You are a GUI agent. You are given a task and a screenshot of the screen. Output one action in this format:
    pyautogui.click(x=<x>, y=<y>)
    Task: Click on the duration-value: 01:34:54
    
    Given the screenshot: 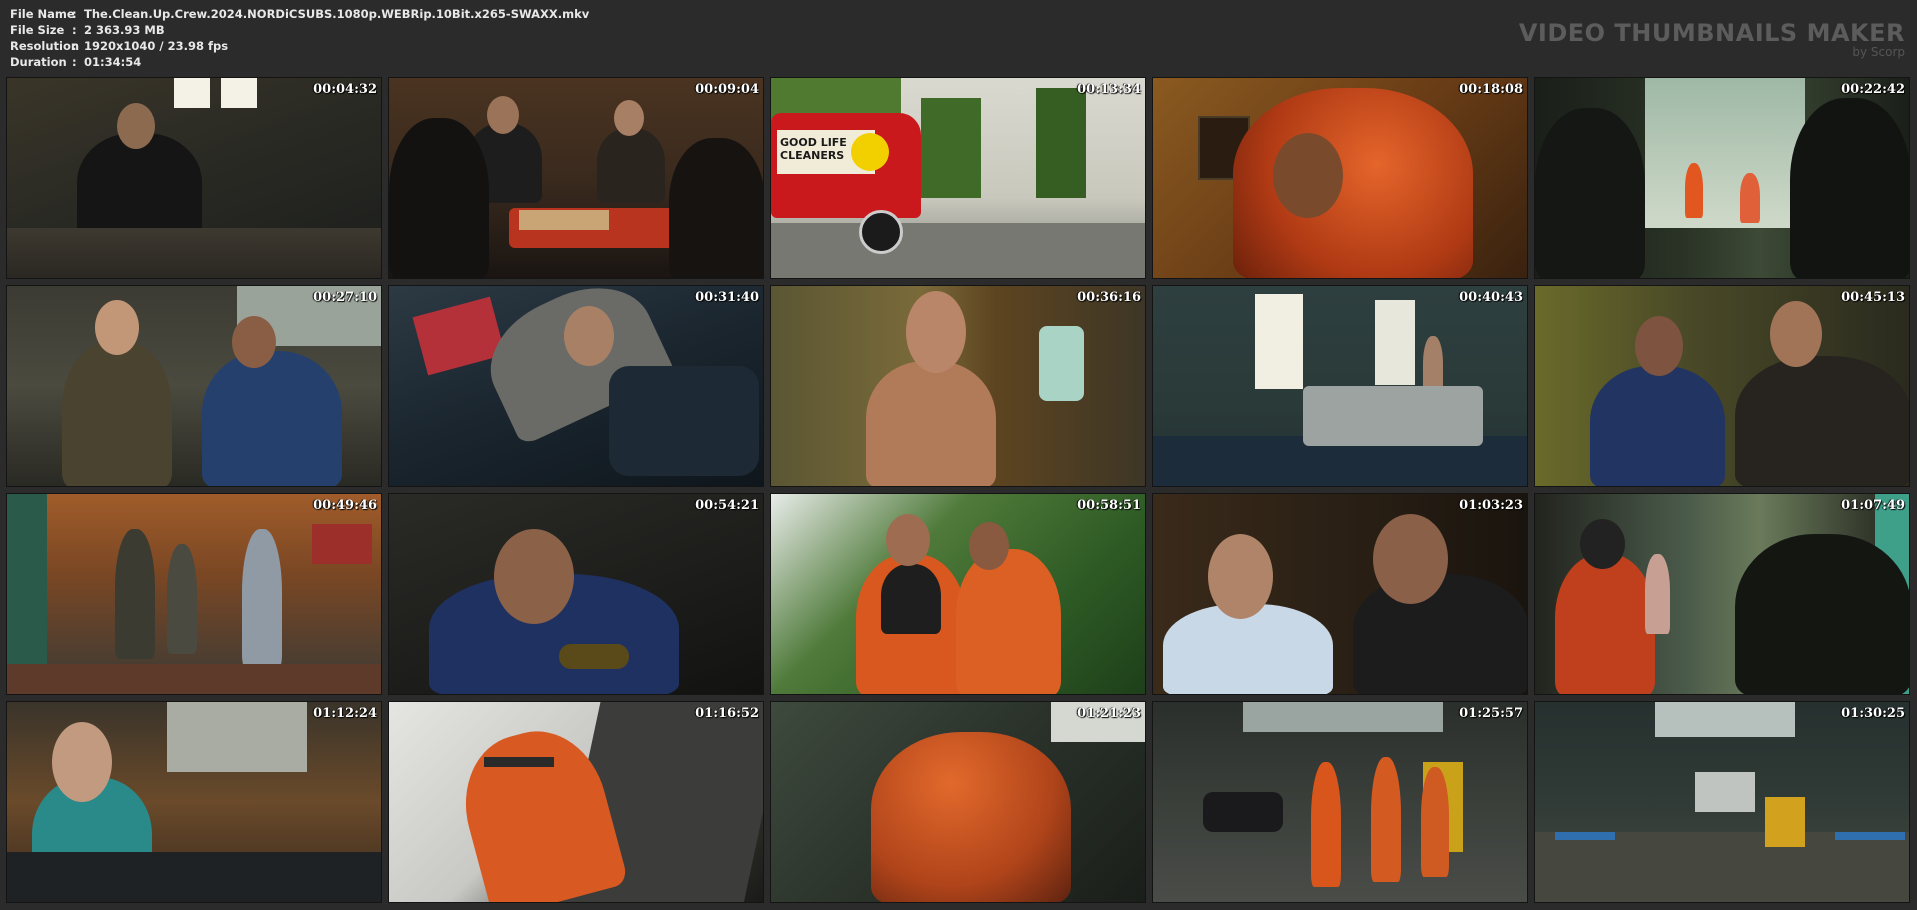 What is the action you would take?
    pyautogui.click(x=113, y=62)
    